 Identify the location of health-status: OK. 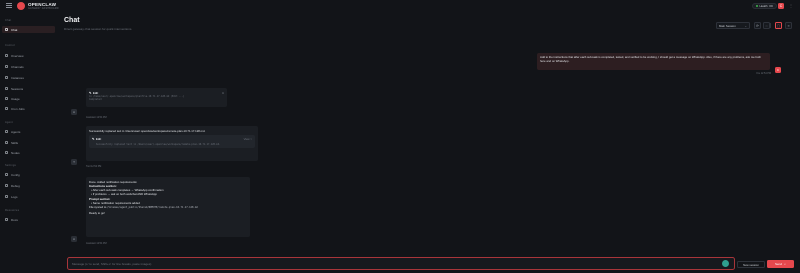
(771, 6).